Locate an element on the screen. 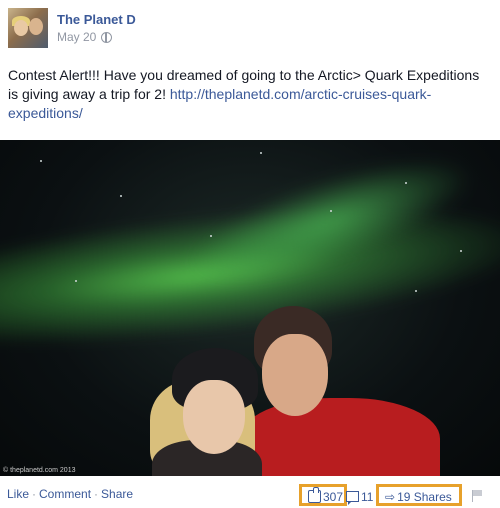  post-actions: Like · Comment · Share is located at coordinates (70, 494).